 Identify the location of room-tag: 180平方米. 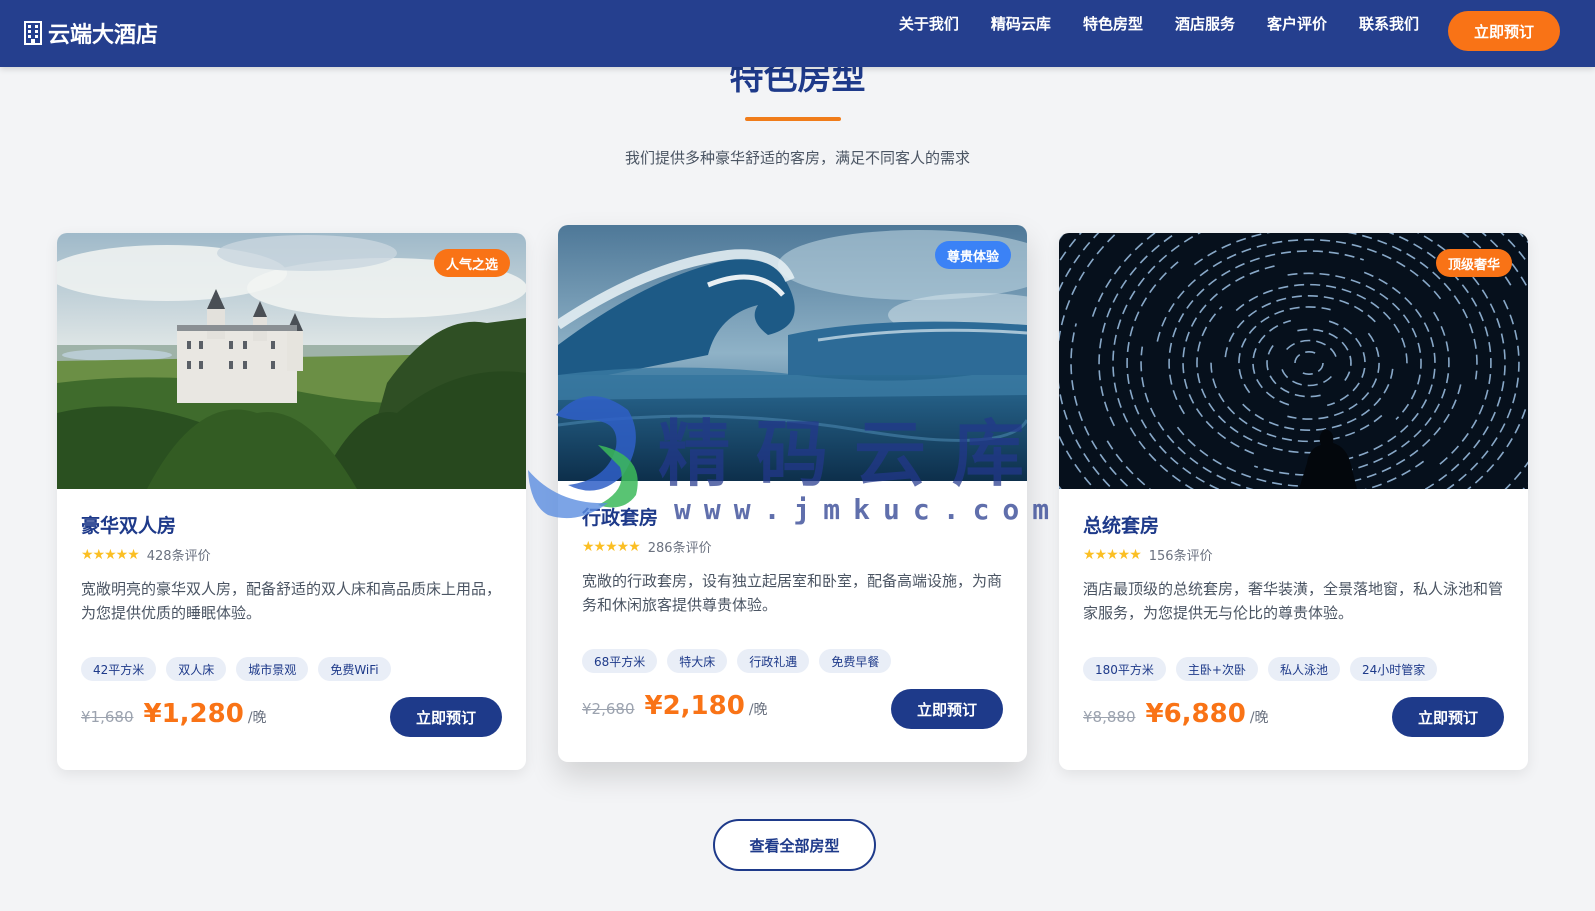
(1124, 669).